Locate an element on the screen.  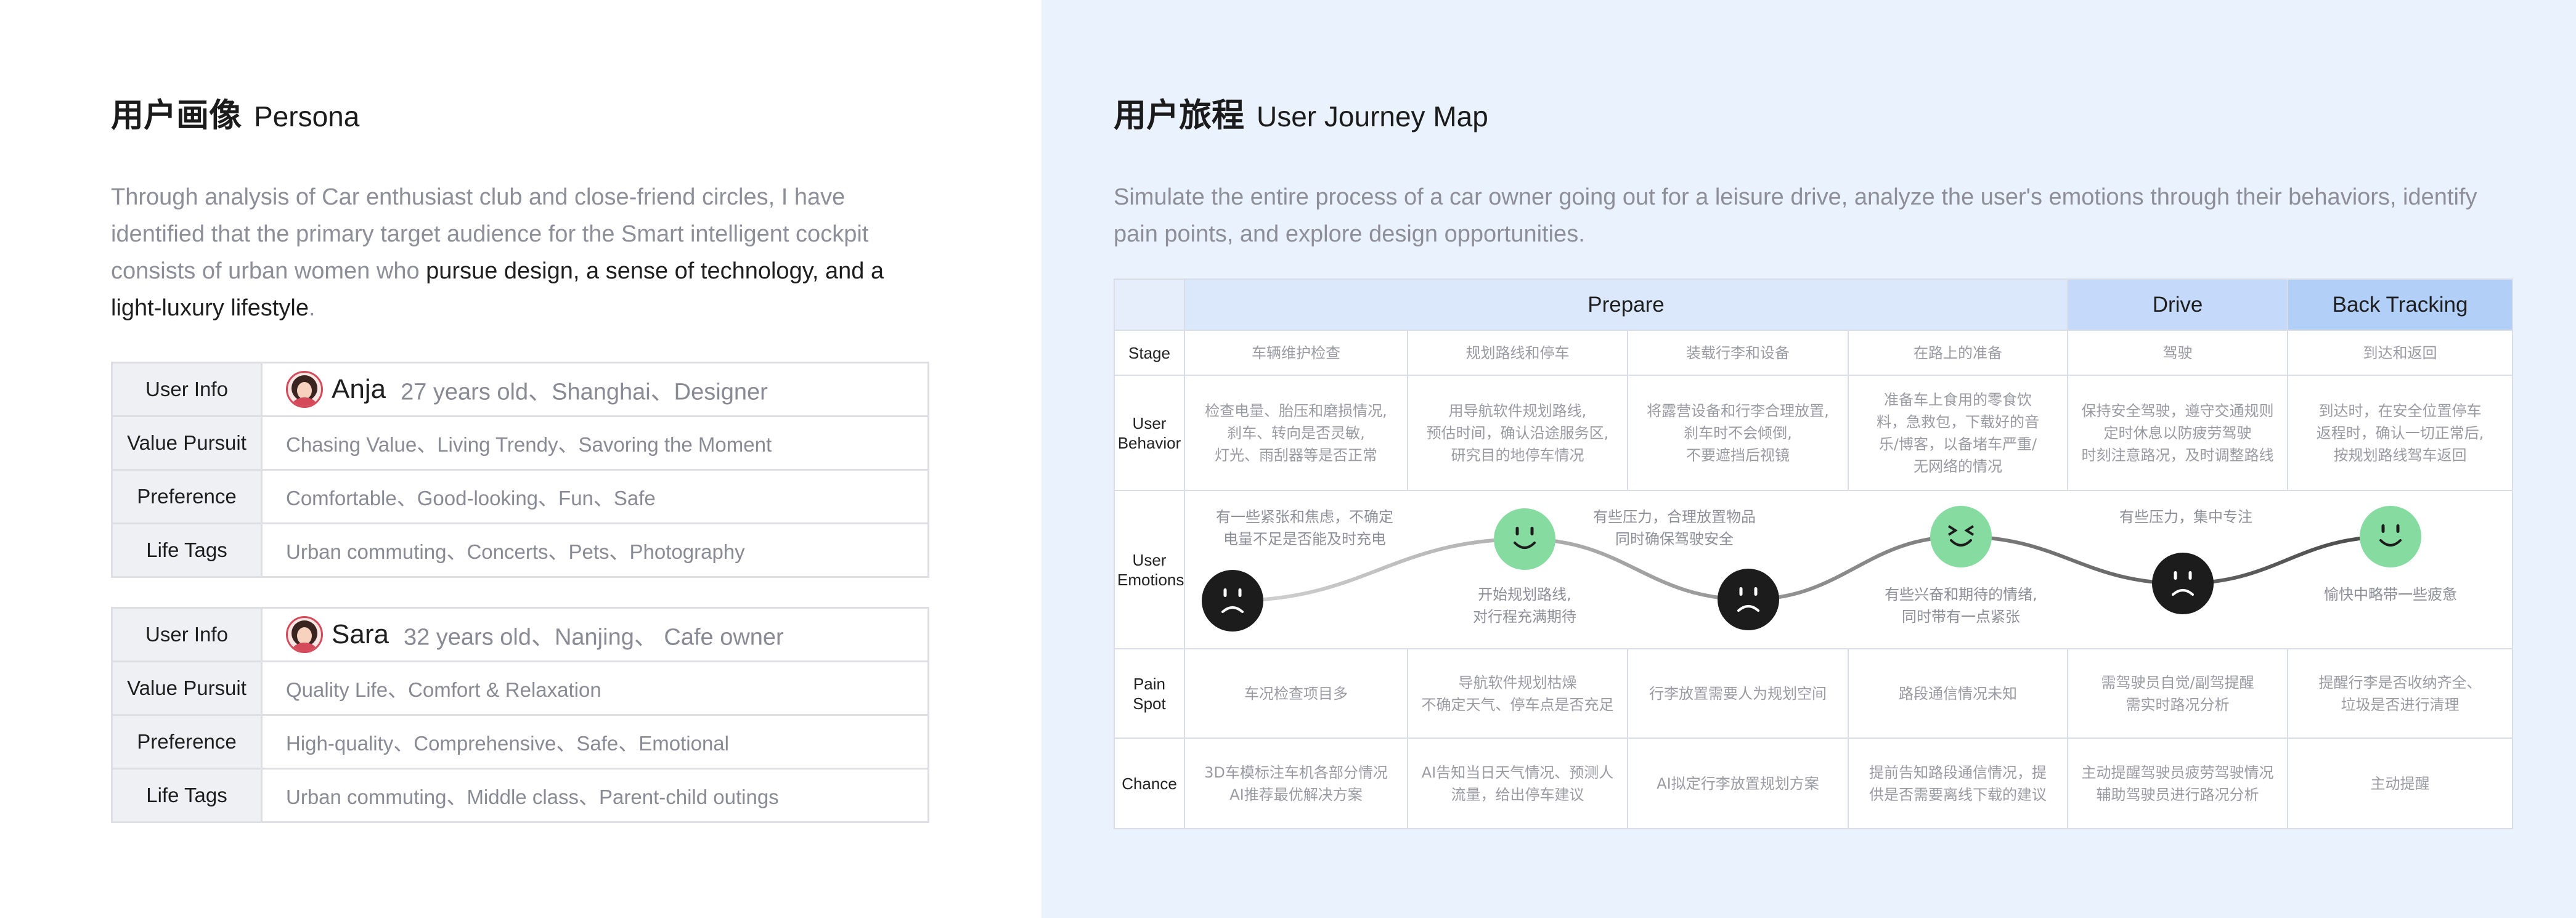
row-label-behavior: User Behavior is located at coordinates (1149, 433).